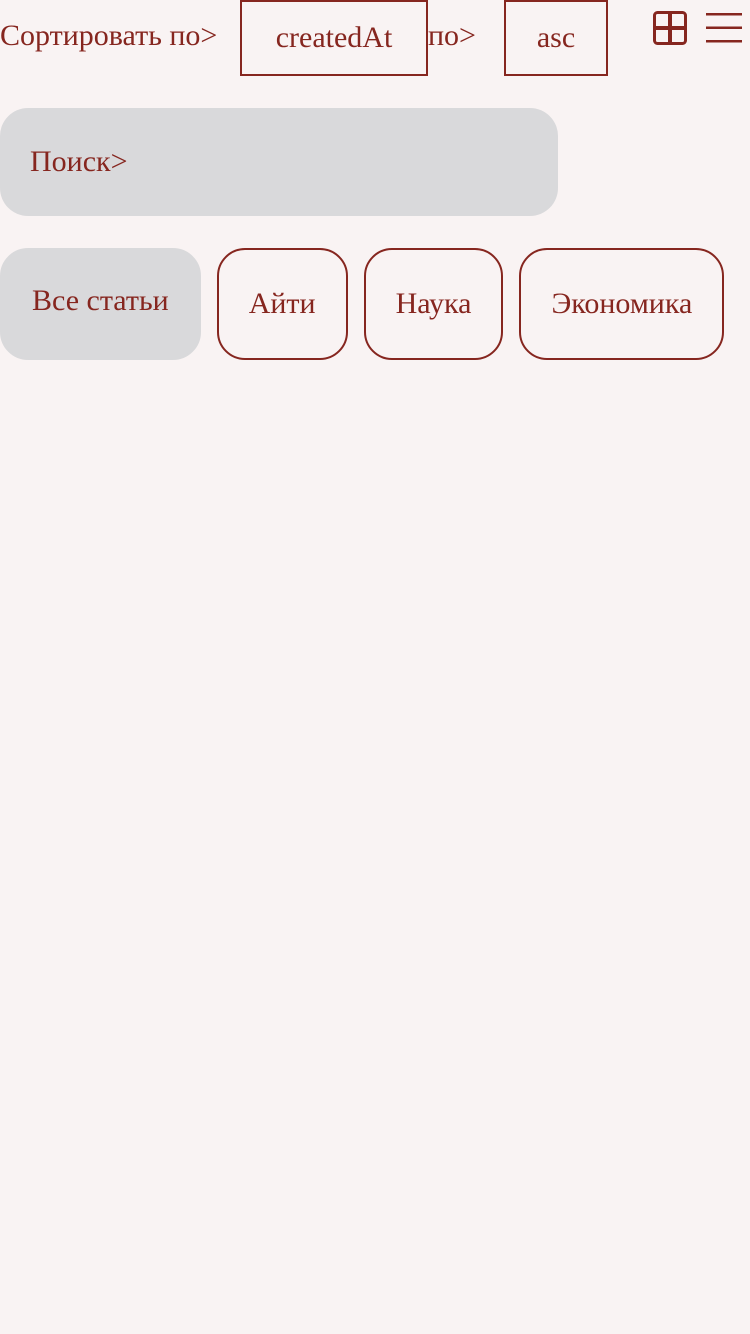 Image resolution: width=750 pixels, height=1334 pixels. What do you see at coordinates (282, 304) in the screenshot?
I see `tab-it: Айти` at bounding box center [282, 304].